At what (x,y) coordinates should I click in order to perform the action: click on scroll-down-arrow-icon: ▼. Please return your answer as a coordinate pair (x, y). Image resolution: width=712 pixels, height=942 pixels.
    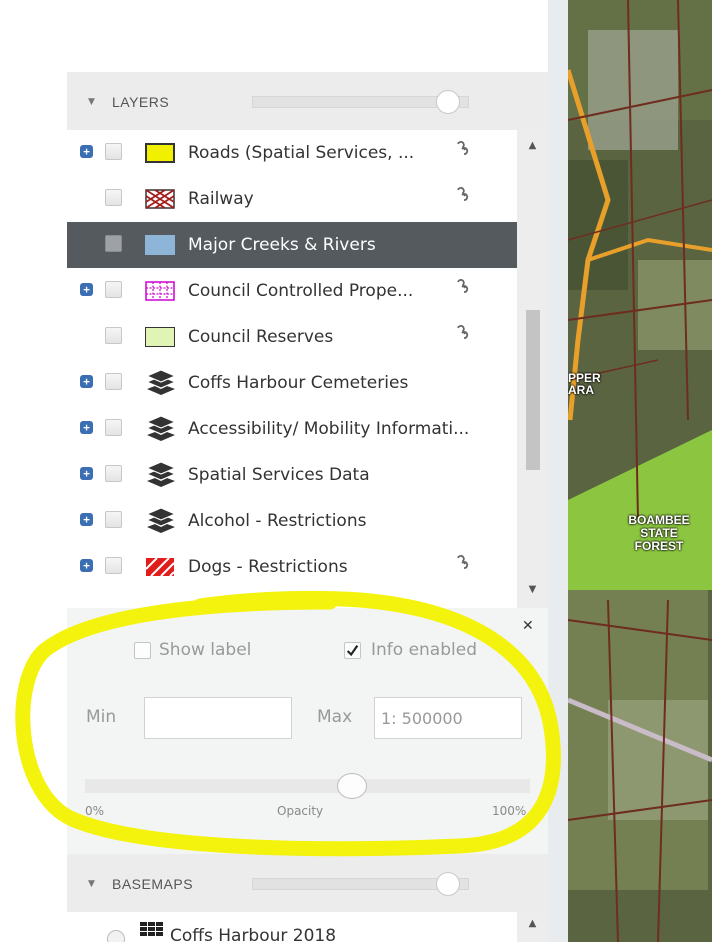
    Looking at the image, I should click on (532, 589).